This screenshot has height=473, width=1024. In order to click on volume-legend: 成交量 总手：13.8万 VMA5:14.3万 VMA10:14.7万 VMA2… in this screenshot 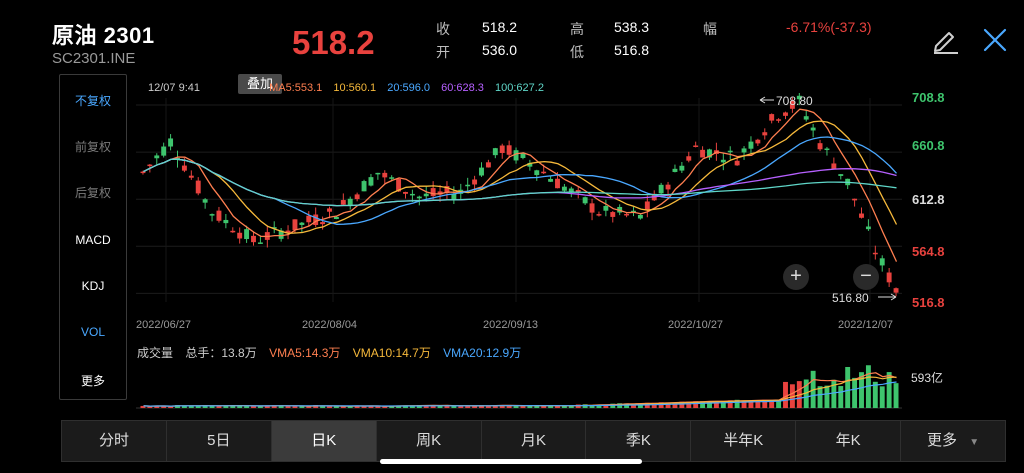, I will do `click(333, 352)`.